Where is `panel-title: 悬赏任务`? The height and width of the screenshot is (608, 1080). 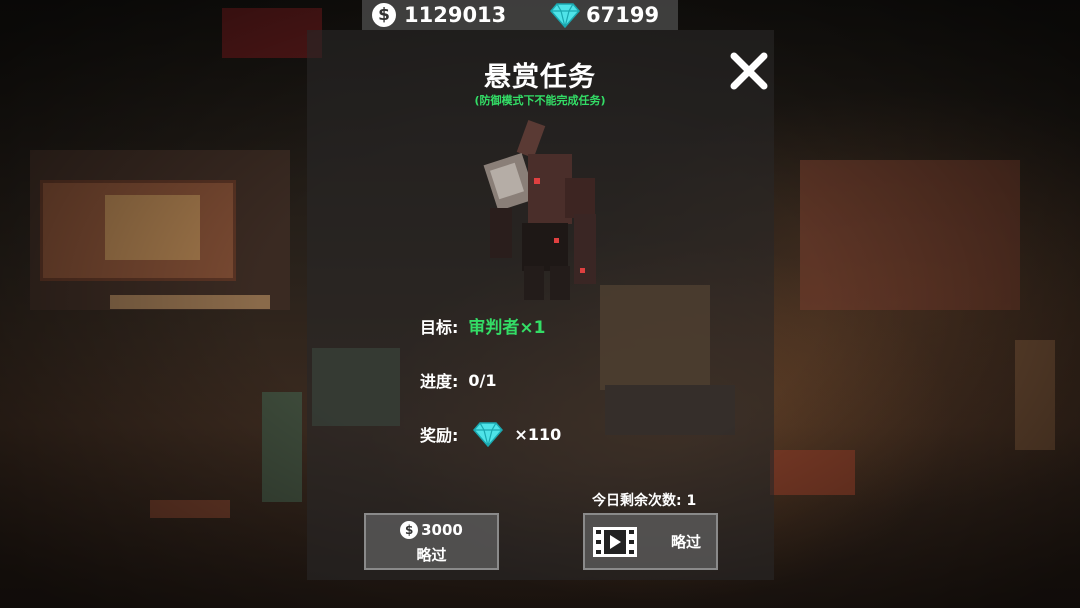
panel-title: 悬赏任务 is located at coordinates (540, 77).